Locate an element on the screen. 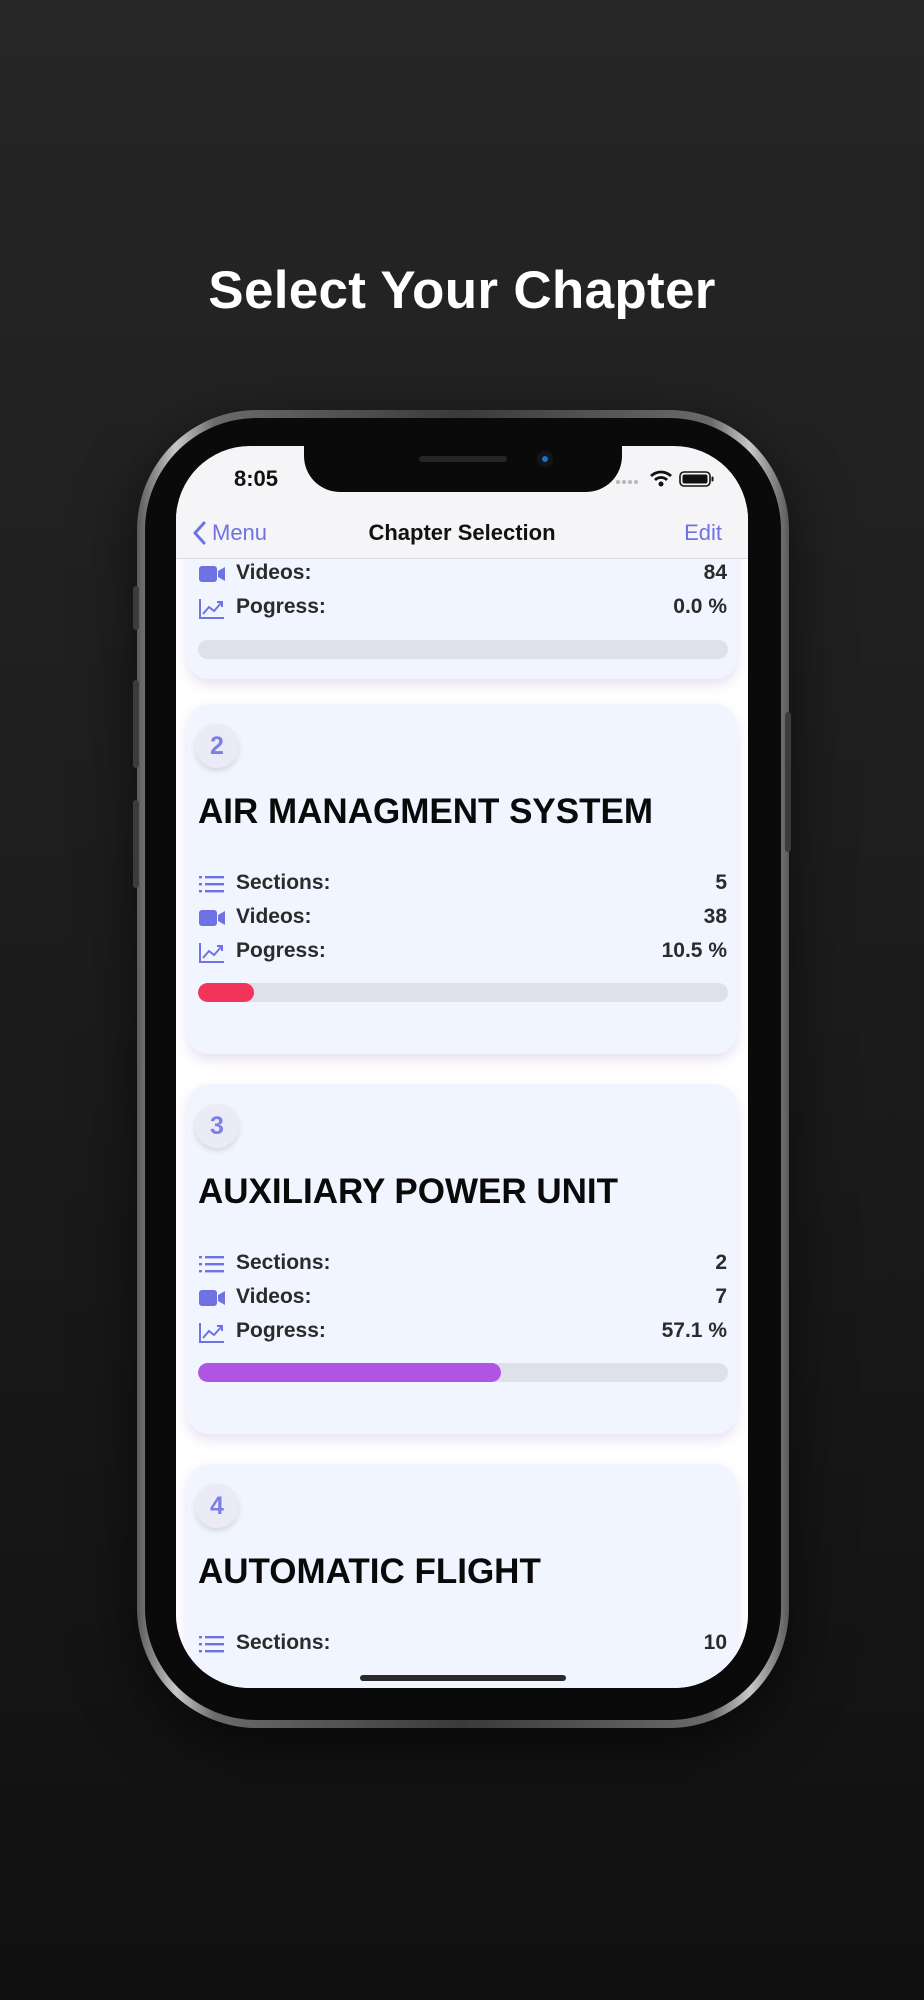 This screenshot has height=2000, width=924. sections-row: Sections: 10 is located at coordinates (462, 1644).